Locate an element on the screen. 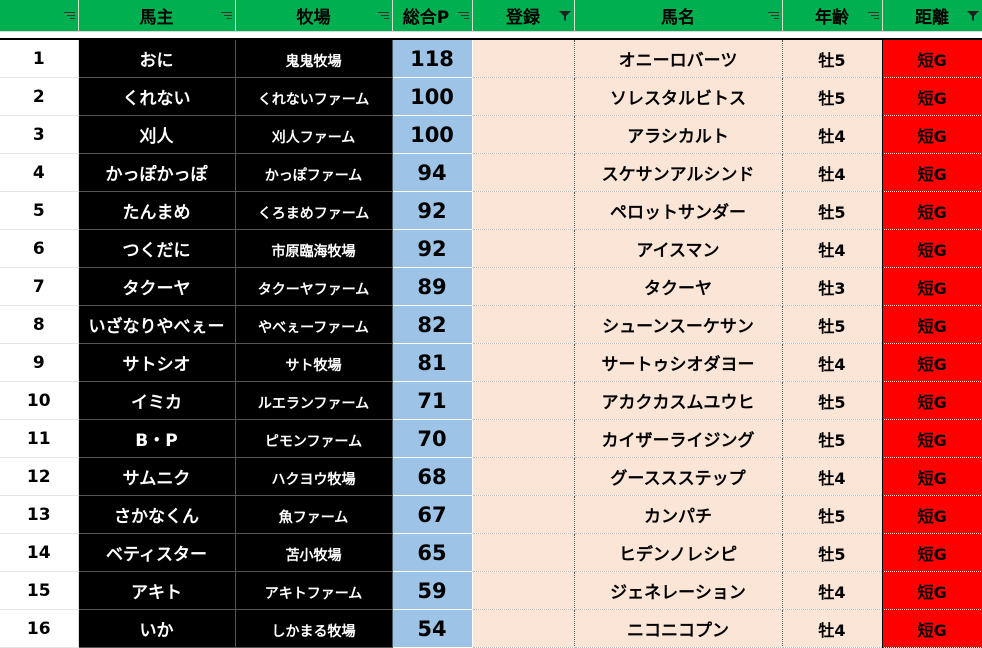 This screenshot has width=982, height=648. farm-cell: ハクヨウ牧場 is located at coordinates (314, 476).